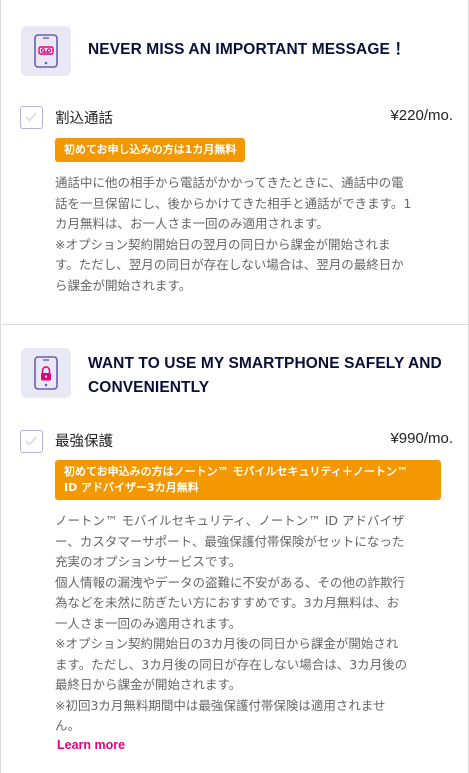  What do you see at coordinates (148, 684) in the screenshot?
I see `description-line: 最終日から課金が開始されます。` at bounding box center [148, 684].